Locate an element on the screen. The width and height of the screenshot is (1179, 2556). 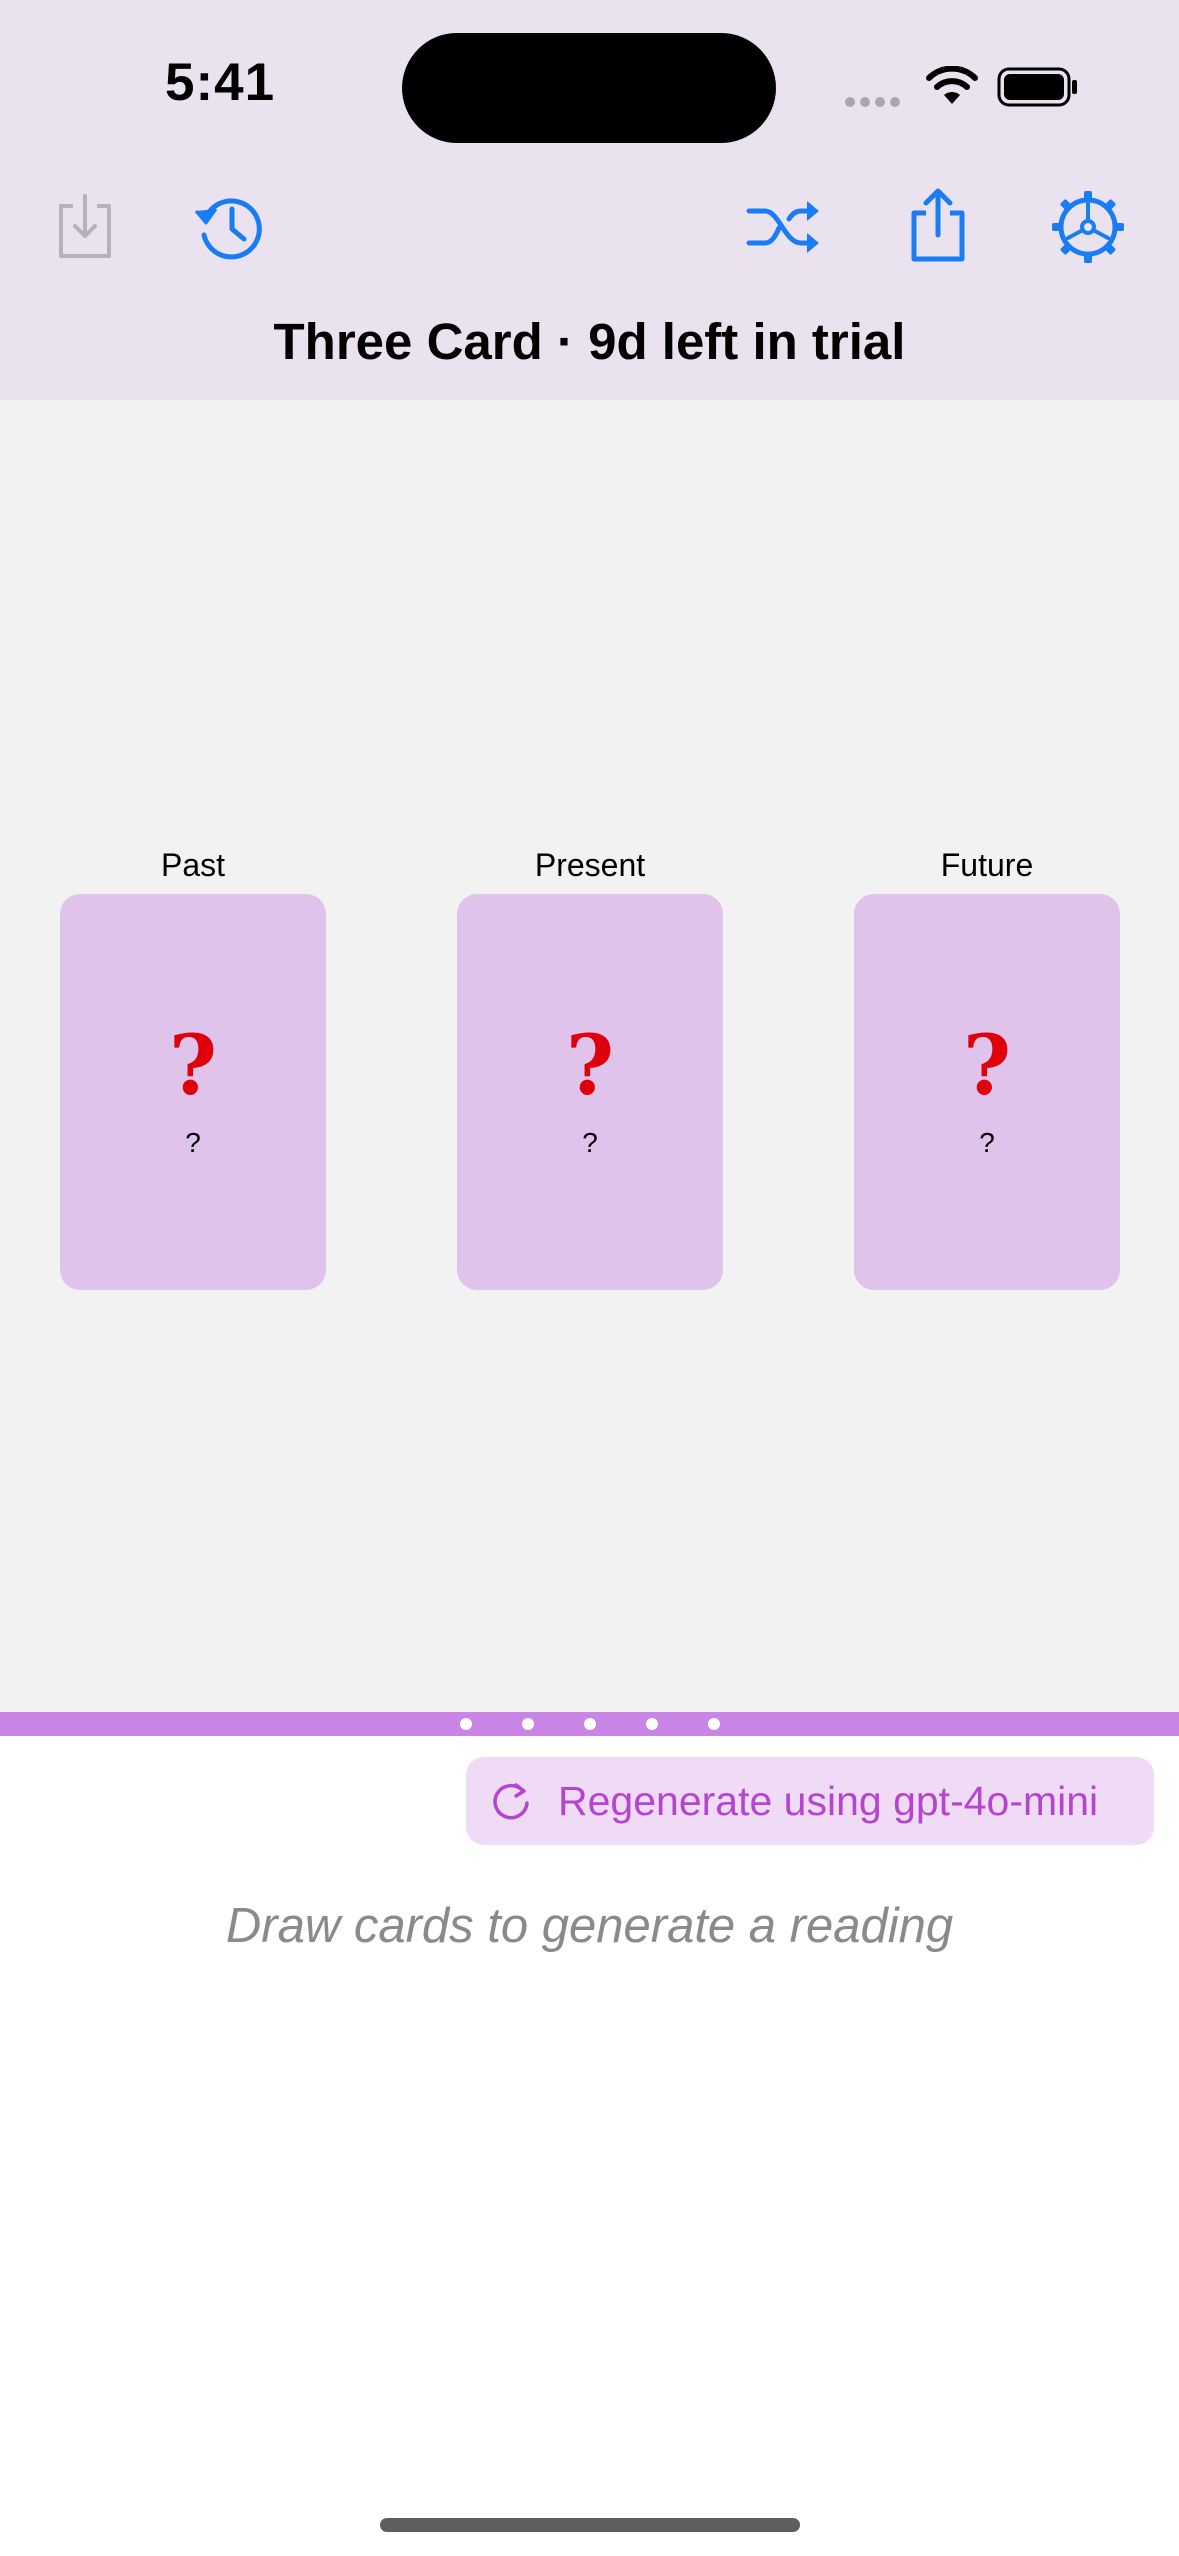
dynamic-island is located at coordinates (589, 88).